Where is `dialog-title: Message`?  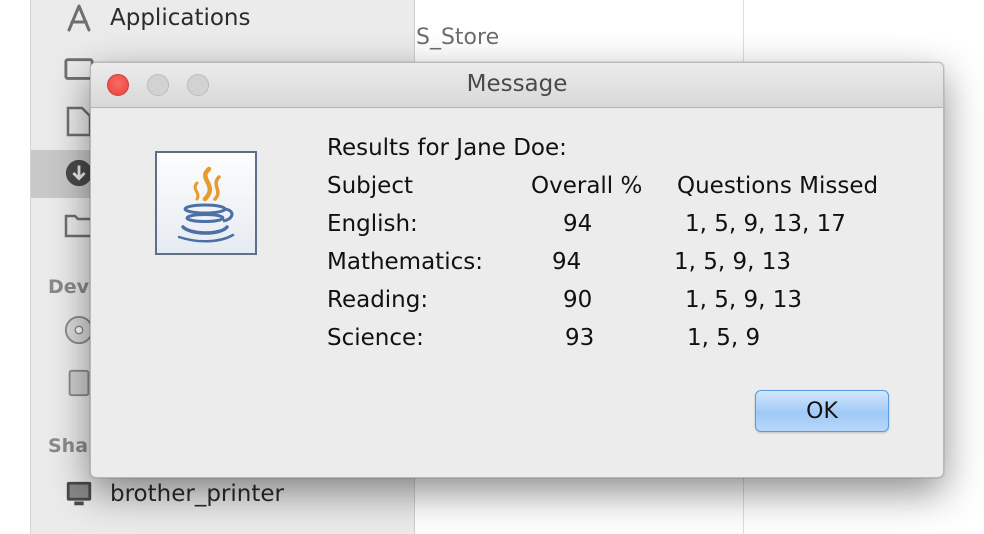 dialog-title: Message is located at coordinates (517, 84).